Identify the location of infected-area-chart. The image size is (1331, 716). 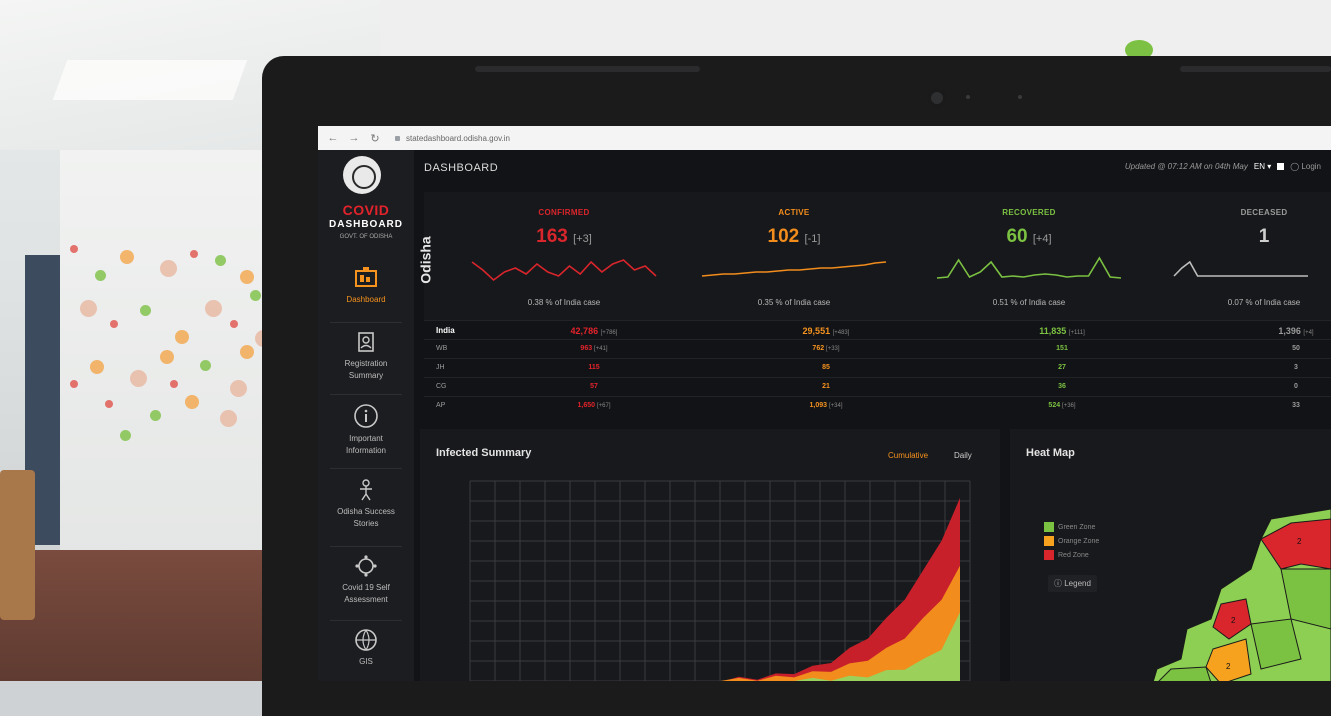
(720, 580).